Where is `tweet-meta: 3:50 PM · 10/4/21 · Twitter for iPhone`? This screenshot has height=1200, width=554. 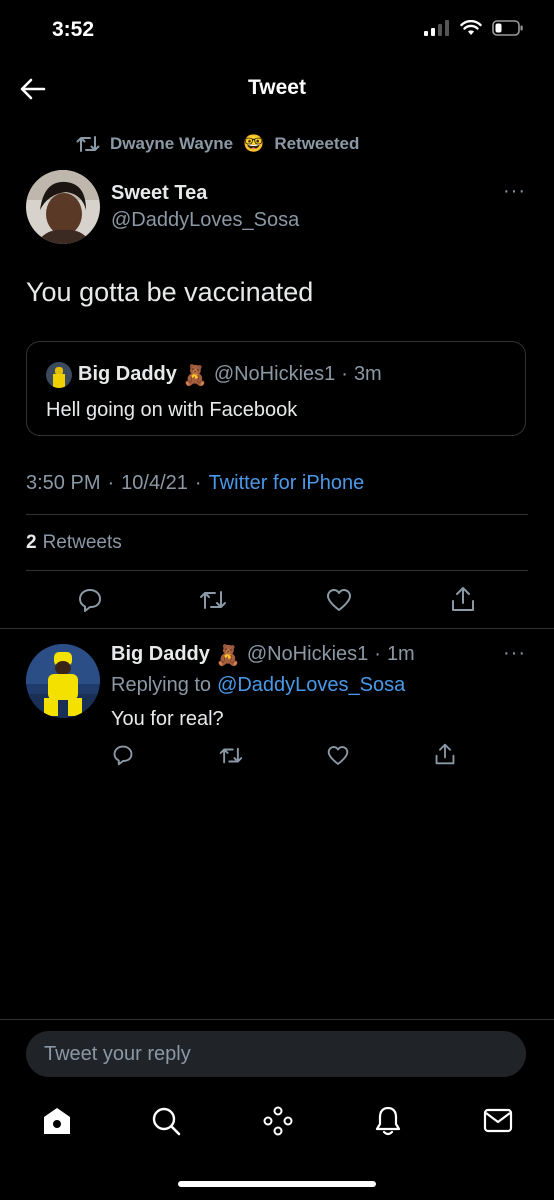
tweet-meta: 3:50 PM · 10/4/21 · Twitter for iPhone is located at coordinates (195, 483).